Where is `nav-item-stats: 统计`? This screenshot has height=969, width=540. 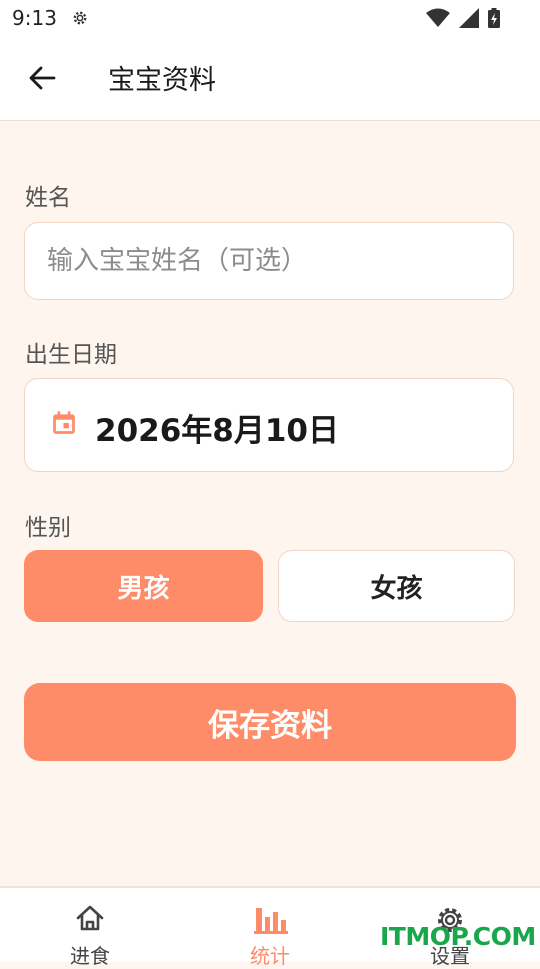
nav-item-stats: 统计 is located at coordinates (270, 928).